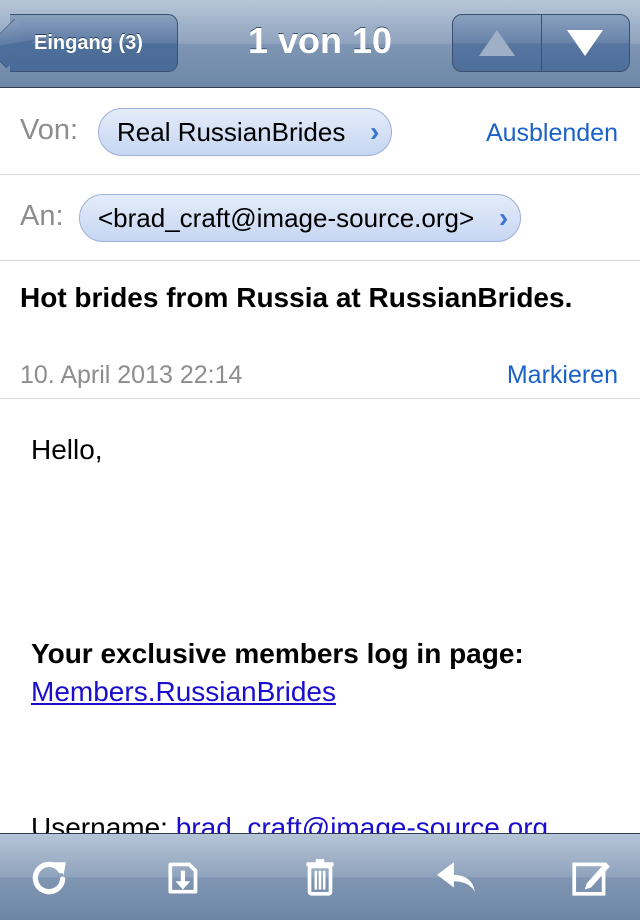 Image resolution: width=640 pixels, height=920 pixels. I want to click on previous-message-button, so click(497, 43).